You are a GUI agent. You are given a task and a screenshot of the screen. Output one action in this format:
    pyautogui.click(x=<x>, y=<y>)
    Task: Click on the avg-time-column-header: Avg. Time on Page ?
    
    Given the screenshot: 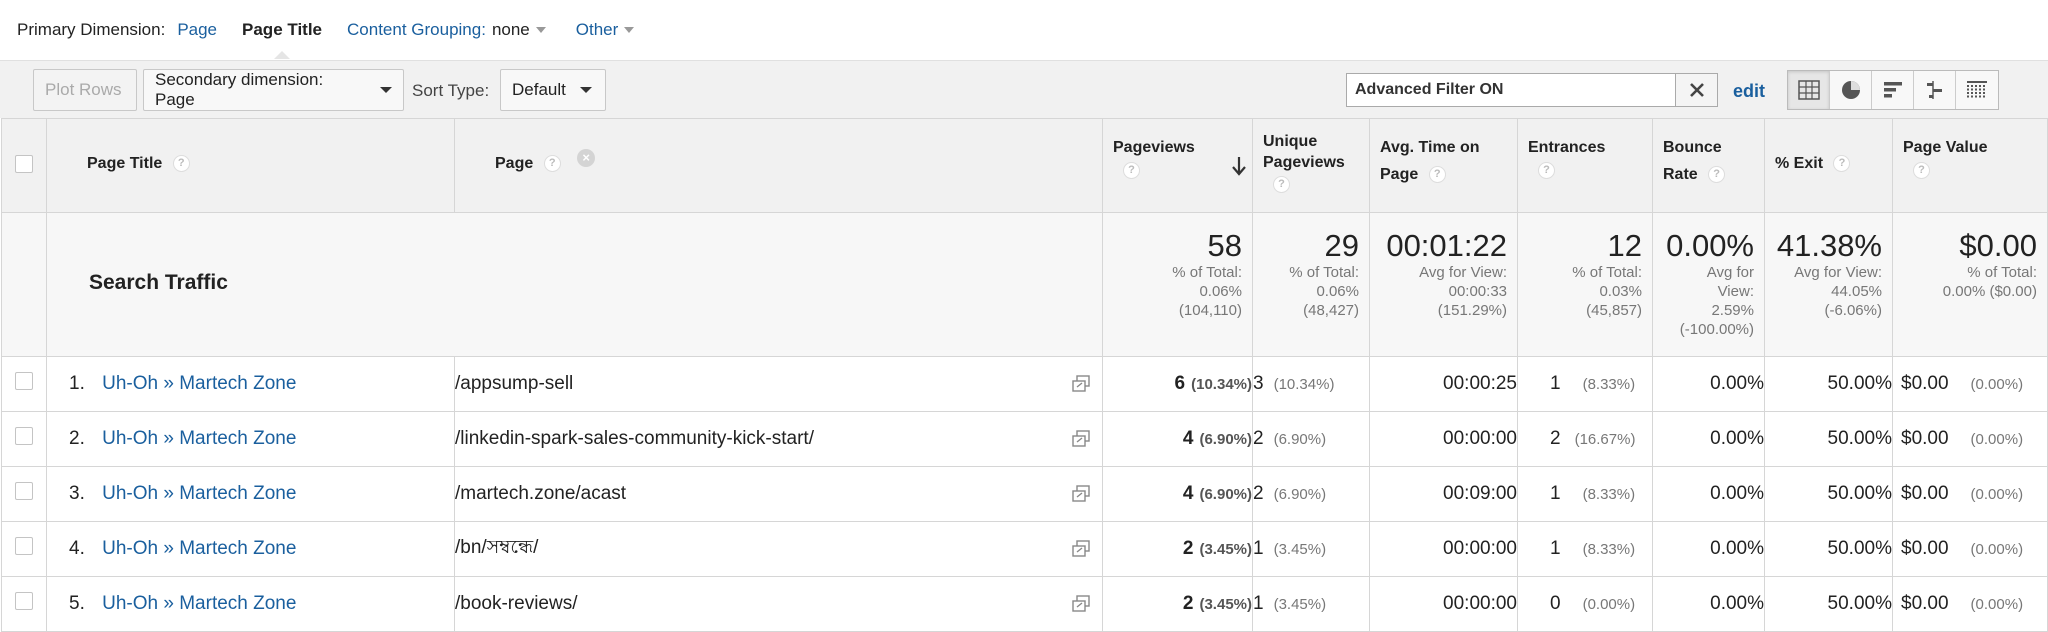 What is the action you would take?
    pyautogui.click(x=1443, y=165)
    